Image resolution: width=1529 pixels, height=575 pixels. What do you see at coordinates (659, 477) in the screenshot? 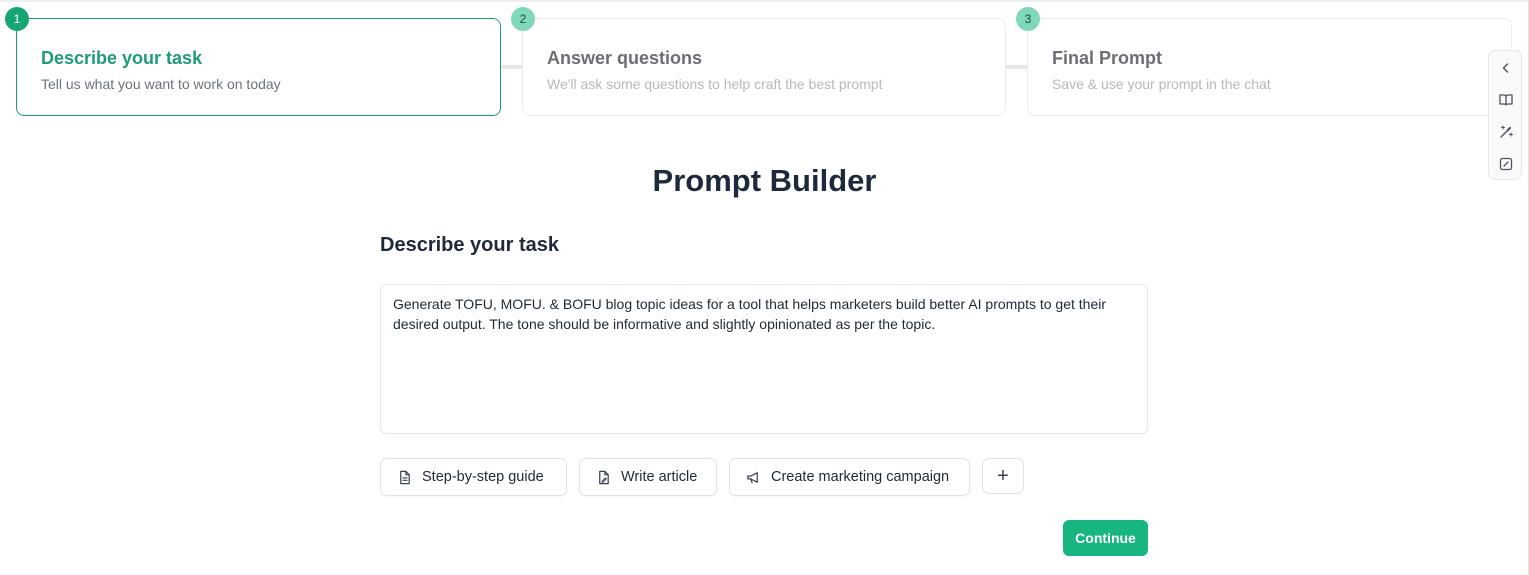
I see `suggestion-label: Write article` at bounding box center [659, 477].